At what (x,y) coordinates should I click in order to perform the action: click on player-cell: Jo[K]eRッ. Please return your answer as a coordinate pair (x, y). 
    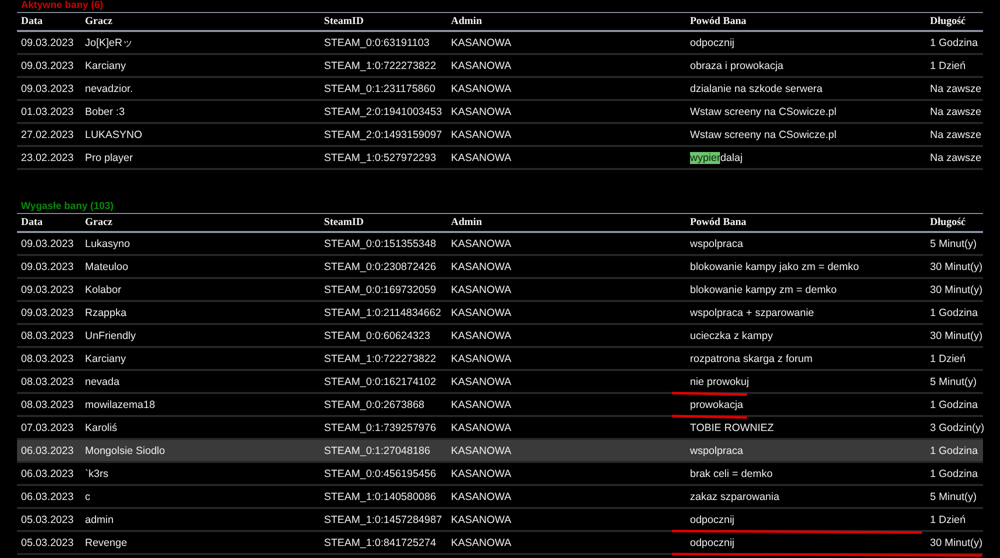
    Looking at the image, I should click on (200, 42).